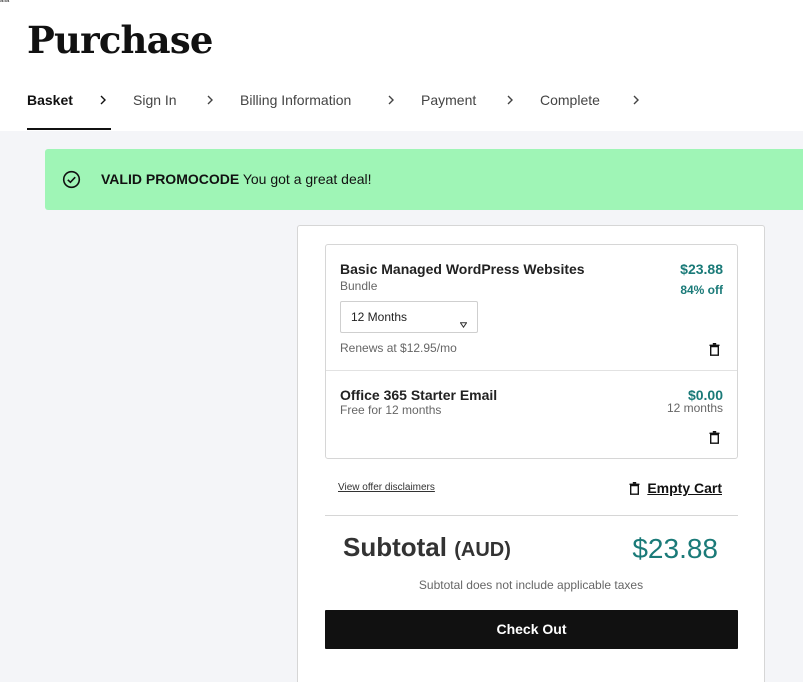  What do you see at coordinates (675, 548) in the screenshot?
I see `subtotal-value: $23.88` at bounding box center [675, 548].